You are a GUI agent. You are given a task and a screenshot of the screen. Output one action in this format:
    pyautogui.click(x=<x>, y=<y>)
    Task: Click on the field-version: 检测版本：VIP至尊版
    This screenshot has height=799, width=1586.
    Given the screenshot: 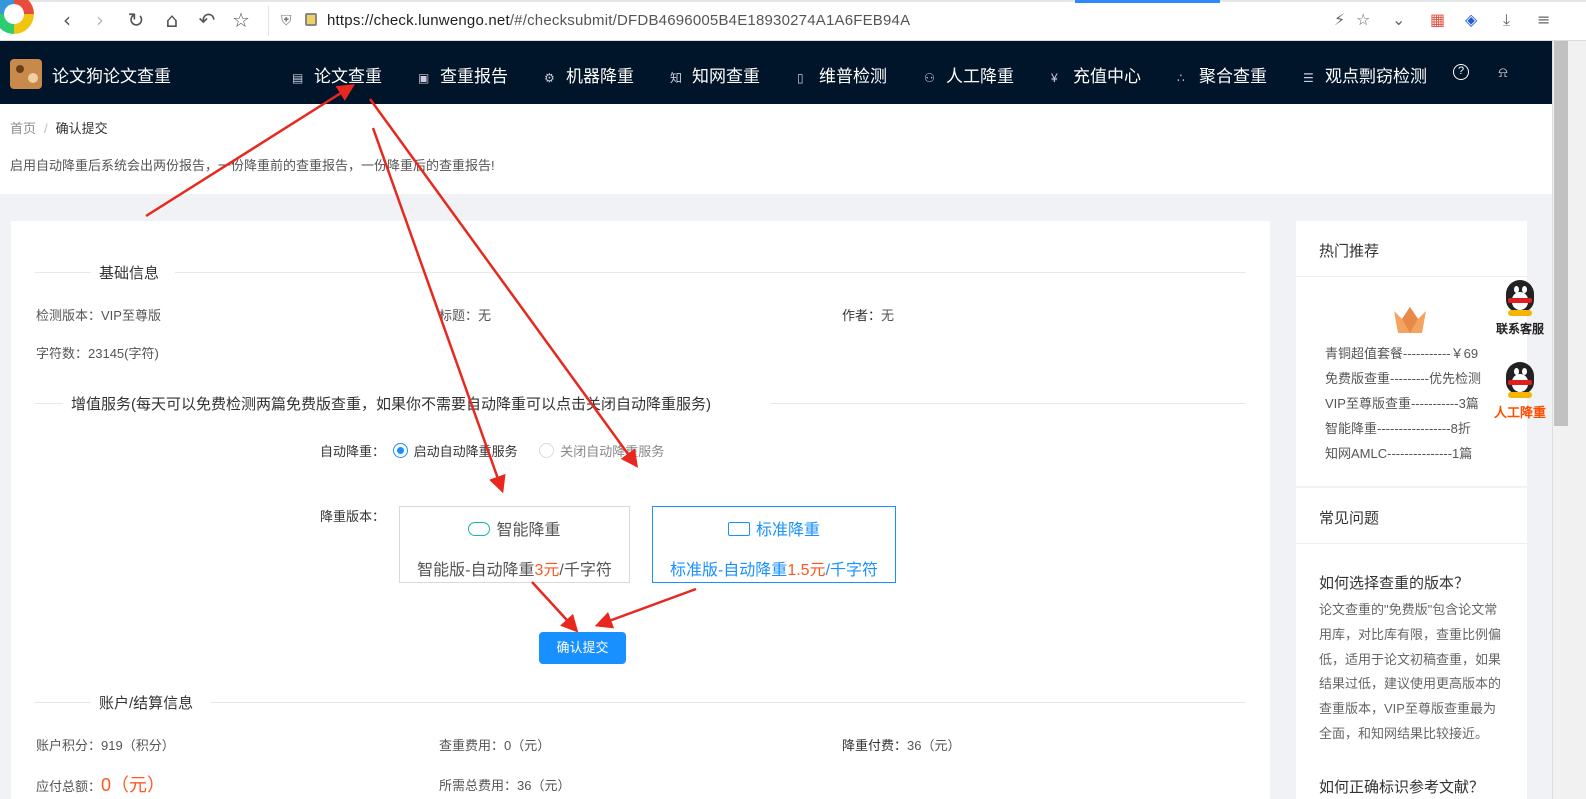 What is the action you would take?
    pyautogui.click(x=98, y=314)
    